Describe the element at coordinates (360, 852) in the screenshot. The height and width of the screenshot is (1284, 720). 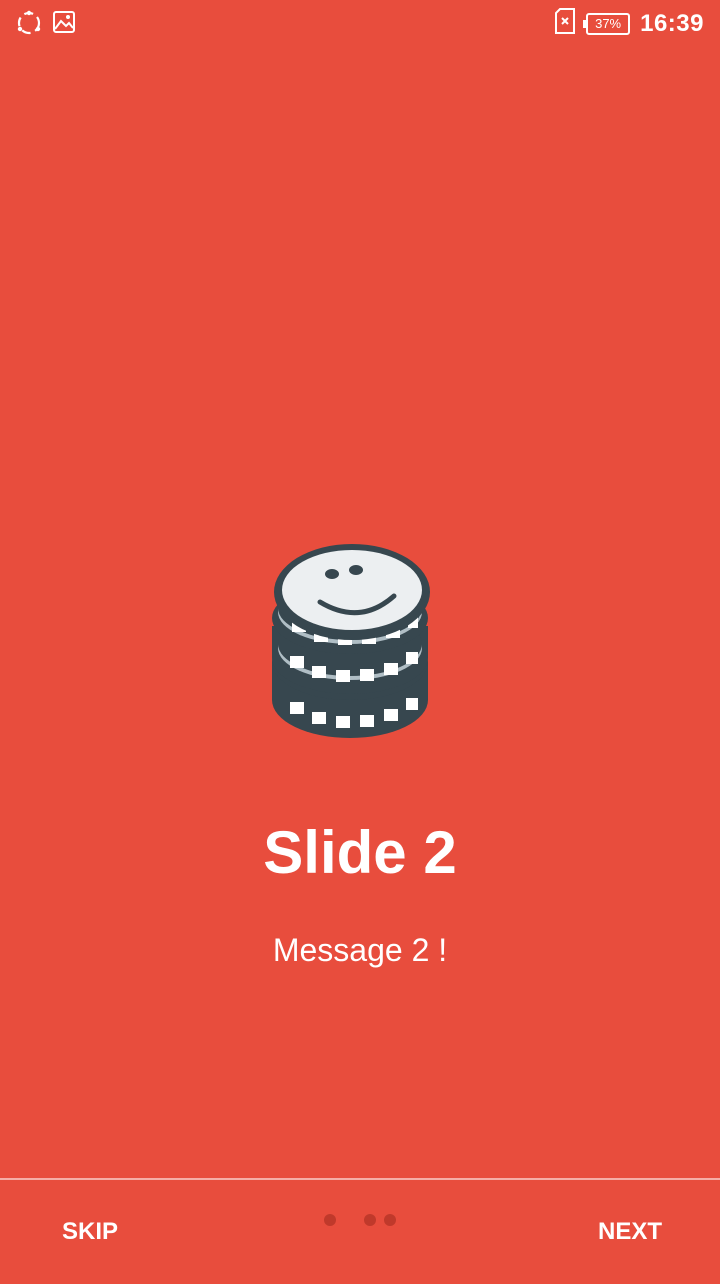
I see `slide-title: Slide 2` at that location.